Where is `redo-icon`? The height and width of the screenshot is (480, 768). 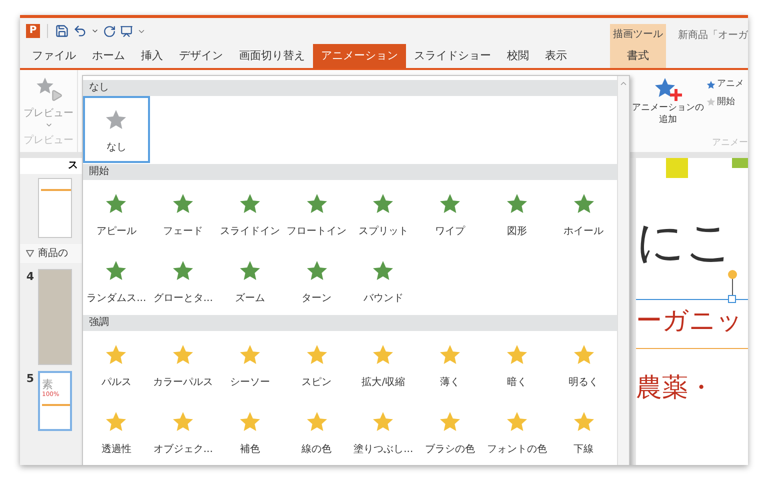
redo-icon is located at coordinates (109, 31).